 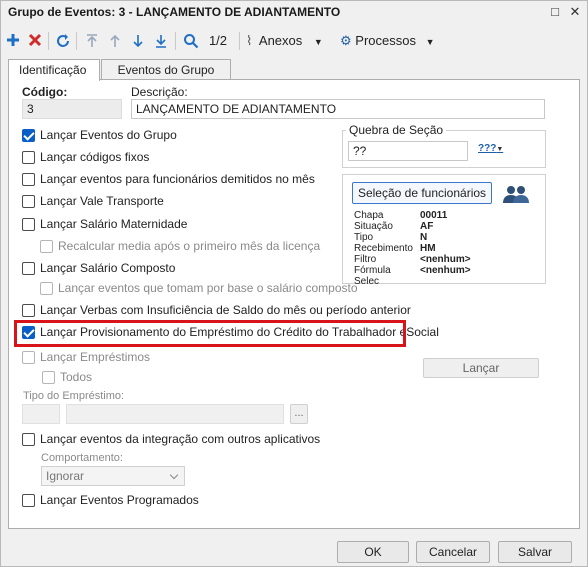 I want to click on ok-button: OK, so click(x=373, y=552).